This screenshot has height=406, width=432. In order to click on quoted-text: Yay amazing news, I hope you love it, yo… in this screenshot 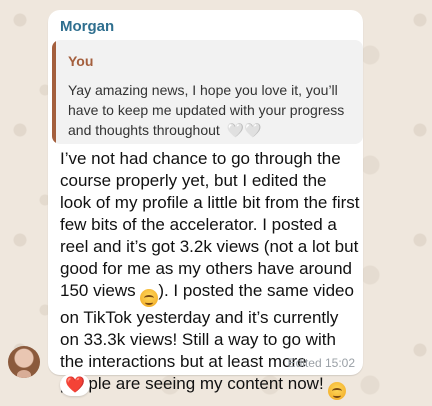, I will do `click(210, 110)`.